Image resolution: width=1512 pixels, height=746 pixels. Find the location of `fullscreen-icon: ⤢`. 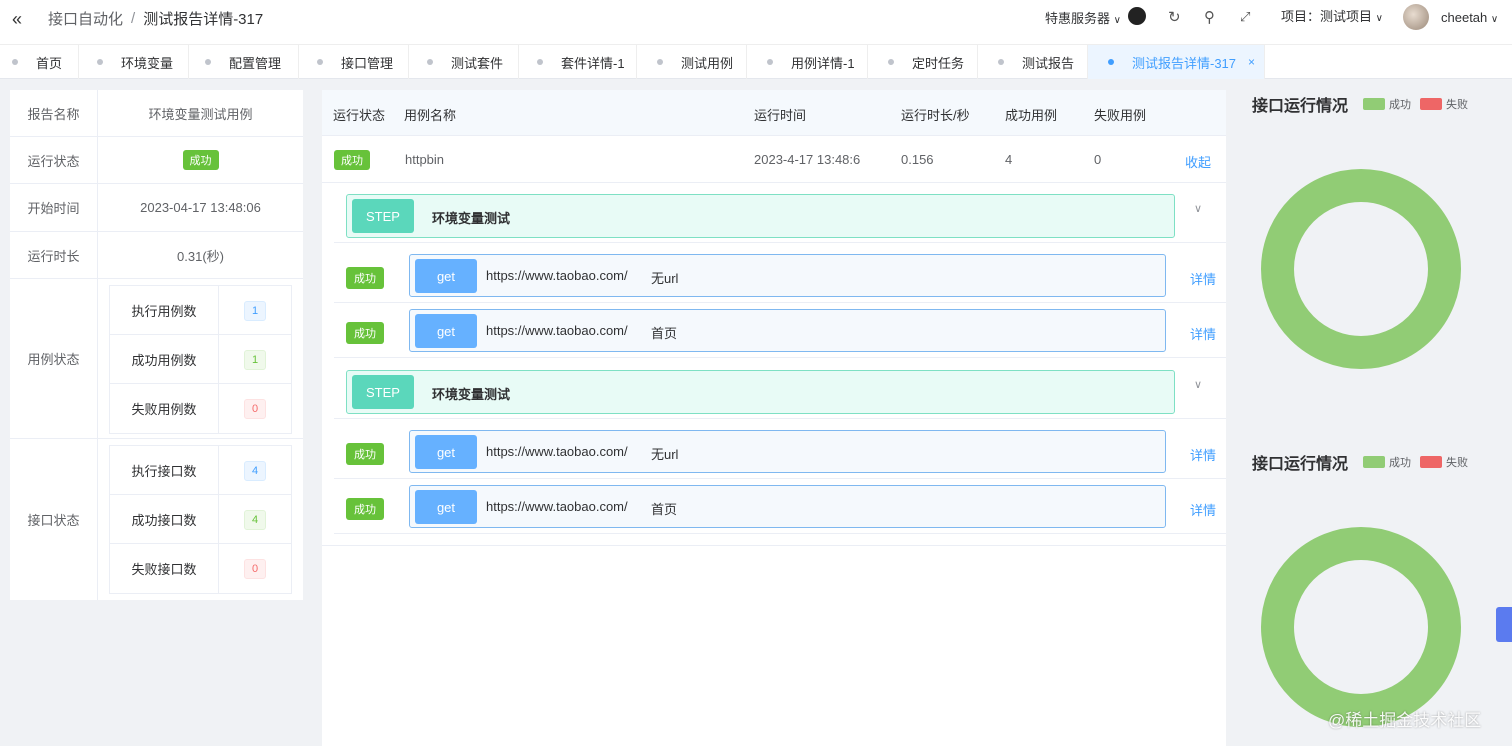

fullscreen-icon: ⤢ is located at coordinates (1245, 17).